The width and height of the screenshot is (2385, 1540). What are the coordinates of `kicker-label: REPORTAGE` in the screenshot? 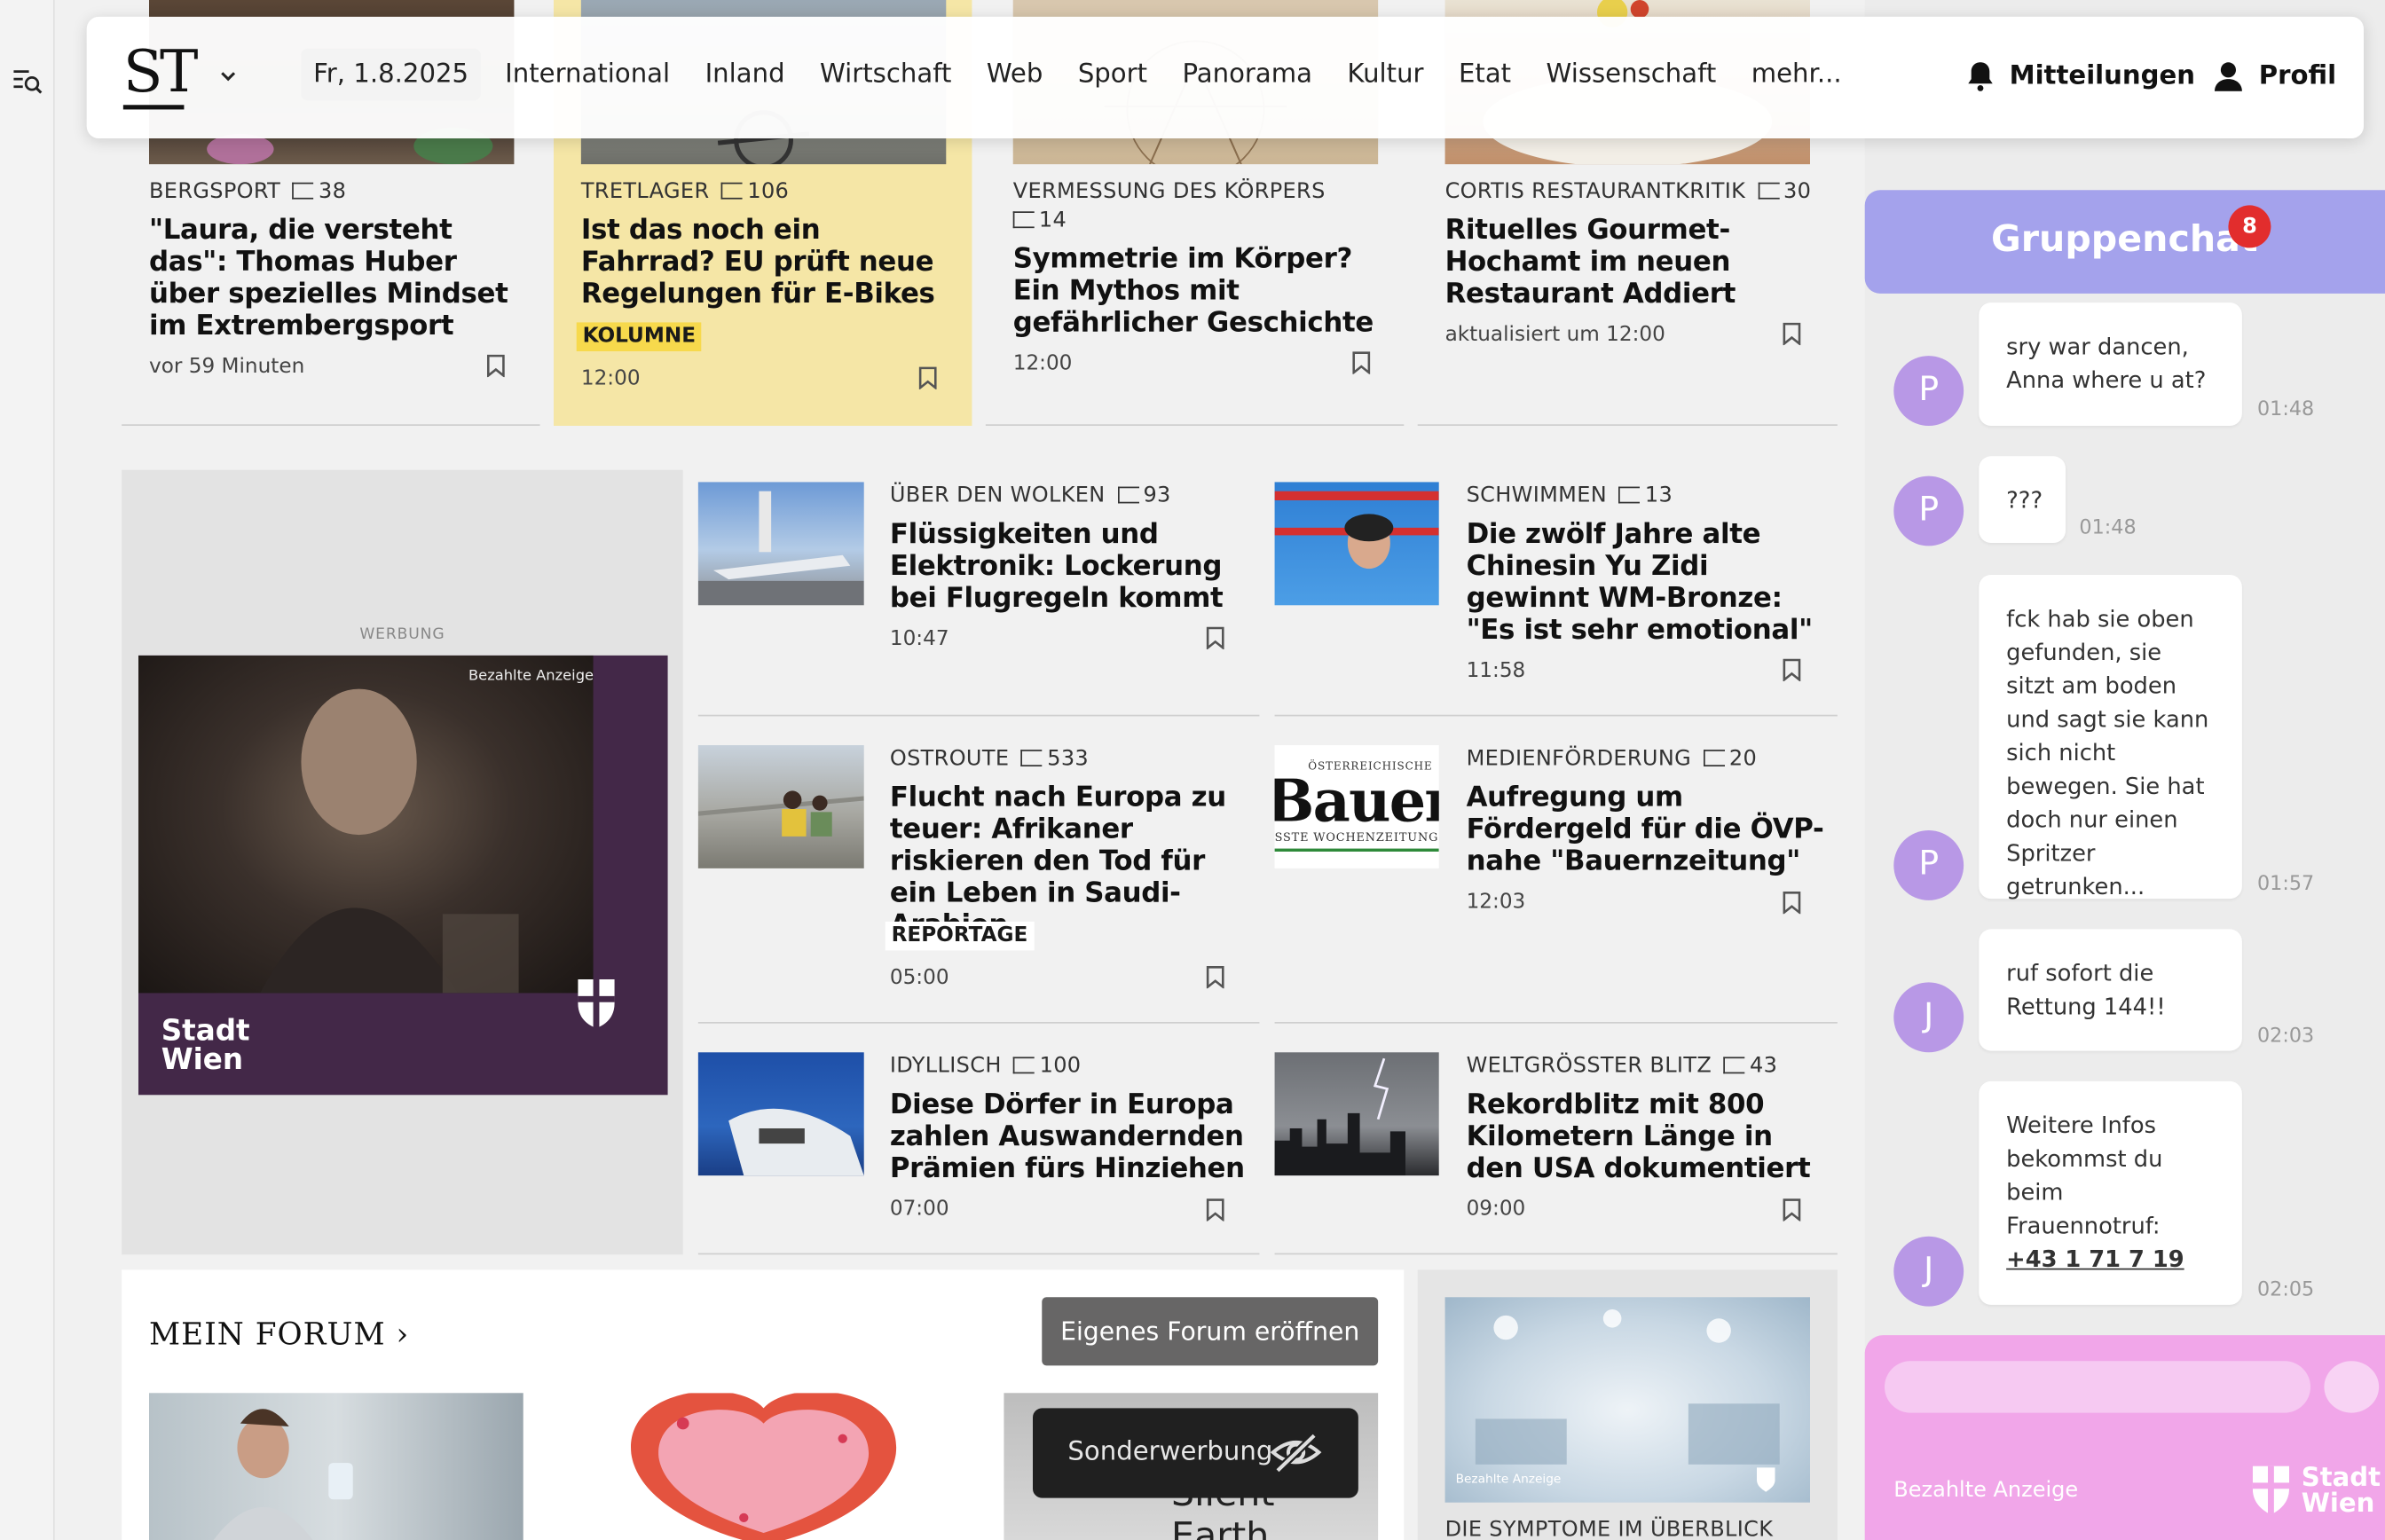 It's located at (960, 936).